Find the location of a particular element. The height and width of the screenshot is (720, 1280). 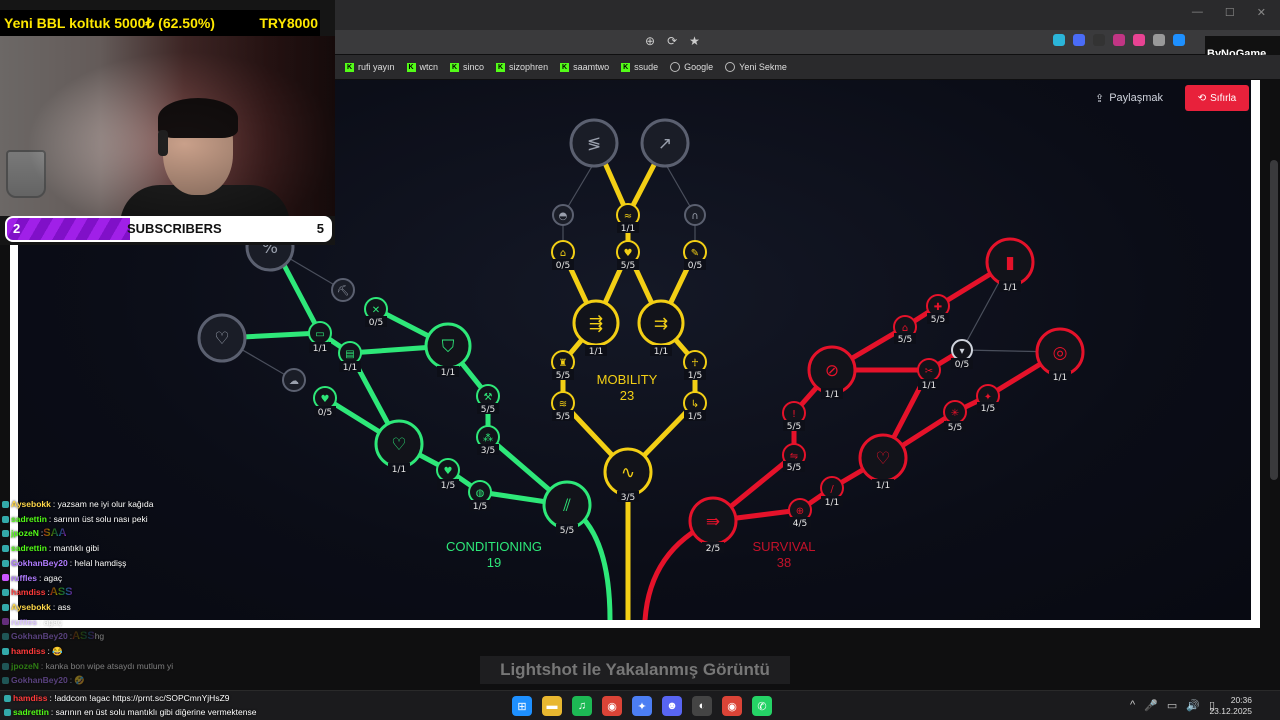

discord-icon: ☻ is located at coordinates (672, 706).